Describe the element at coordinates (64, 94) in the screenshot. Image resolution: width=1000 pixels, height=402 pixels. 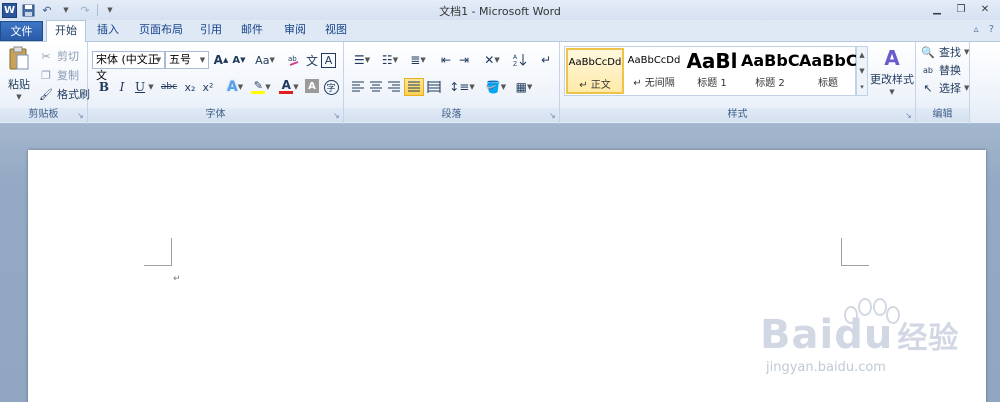
I see `format-painter-button: 🖌 格式刷` at that location.